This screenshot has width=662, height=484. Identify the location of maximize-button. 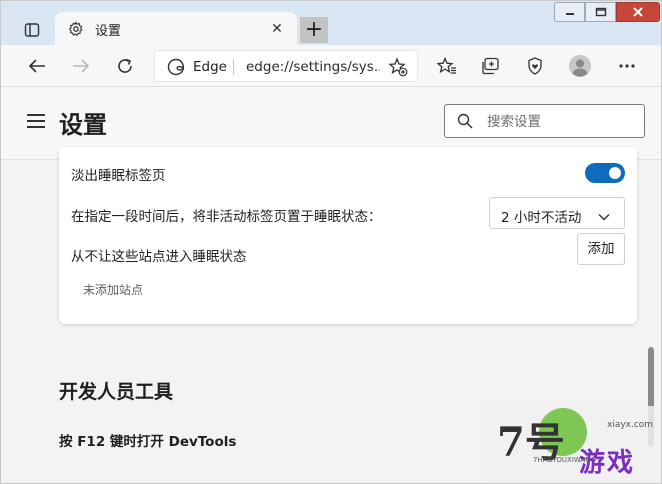
(600, 12).